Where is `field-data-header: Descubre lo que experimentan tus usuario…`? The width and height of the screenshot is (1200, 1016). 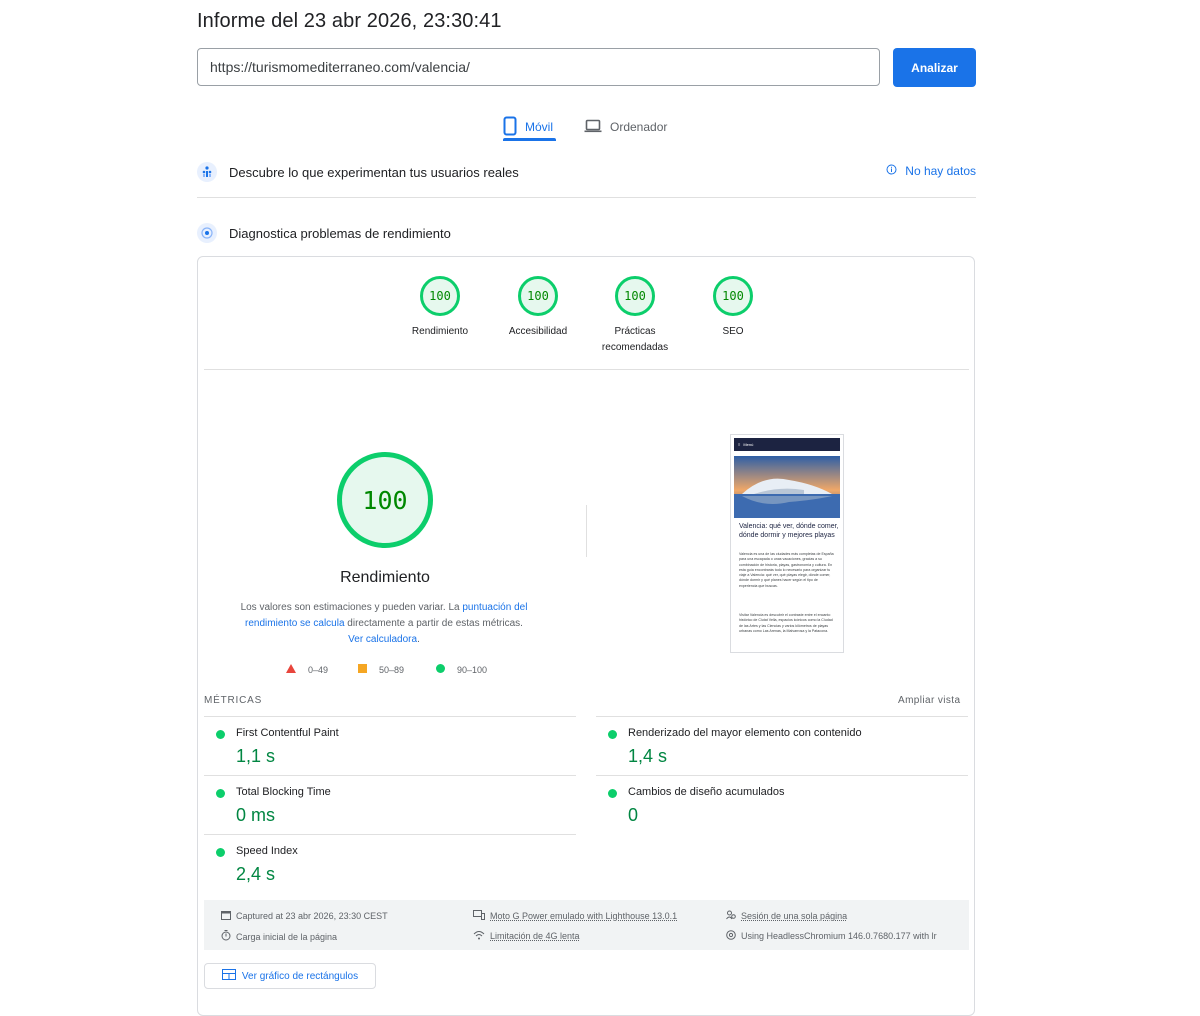 field-data-header: Descubre lo que experimentan tus usuario… is located at coordinates (586, 172).